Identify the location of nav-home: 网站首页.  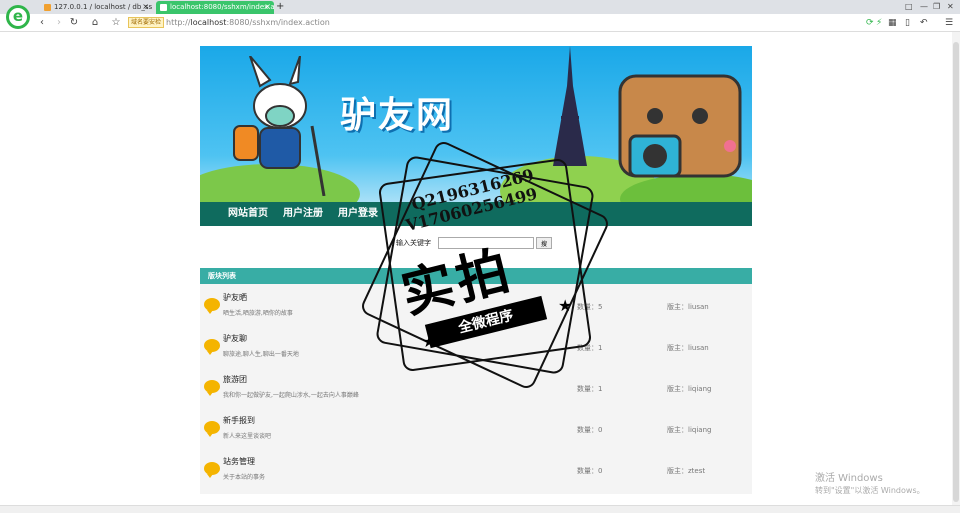
(248, 214).